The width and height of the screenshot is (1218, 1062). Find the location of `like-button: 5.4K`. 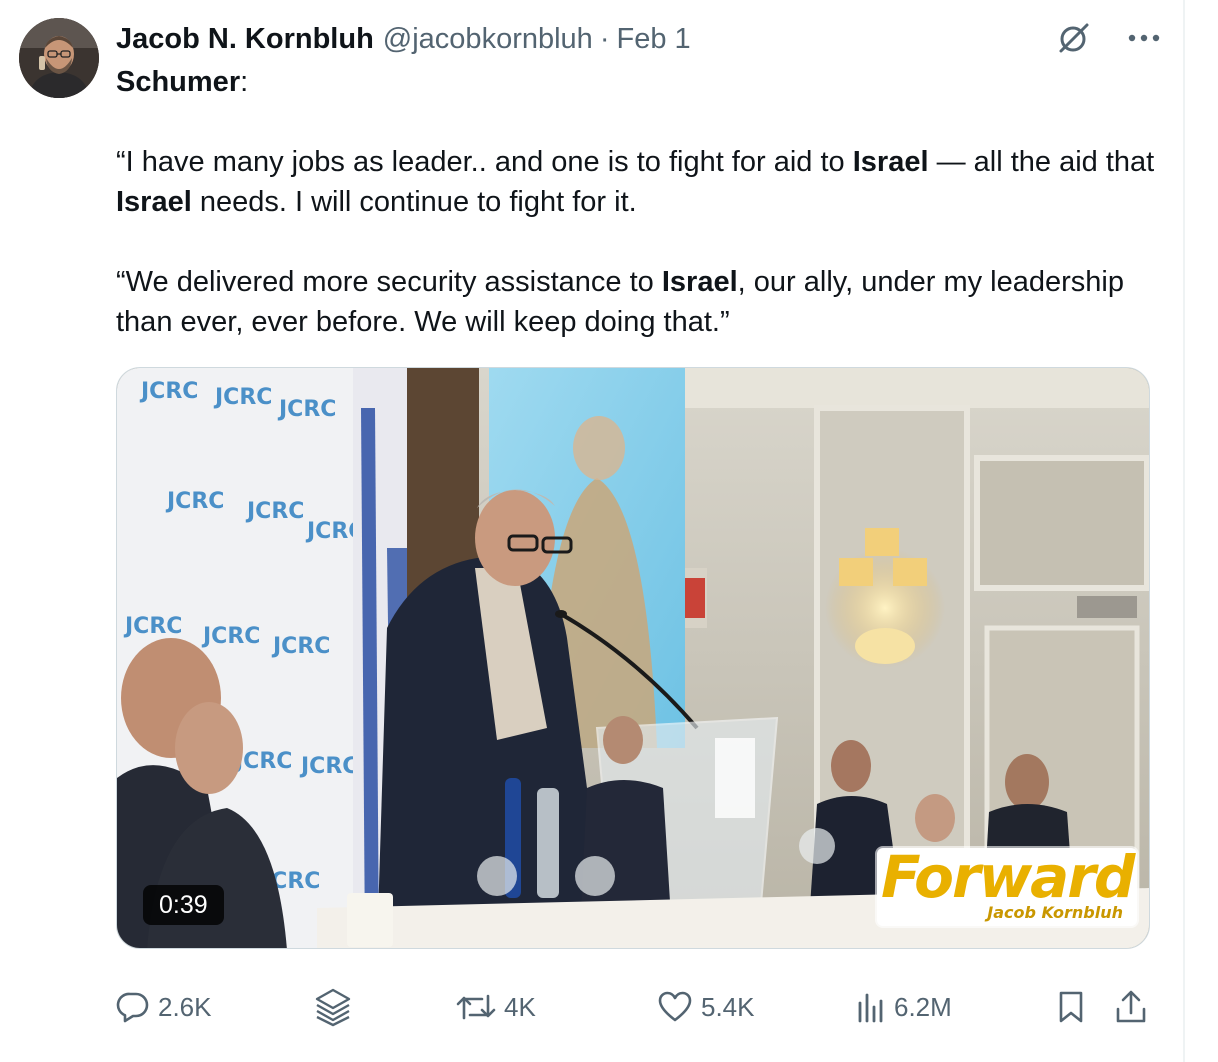

like-button: 5.4K is located at coordinates (706, 1007).